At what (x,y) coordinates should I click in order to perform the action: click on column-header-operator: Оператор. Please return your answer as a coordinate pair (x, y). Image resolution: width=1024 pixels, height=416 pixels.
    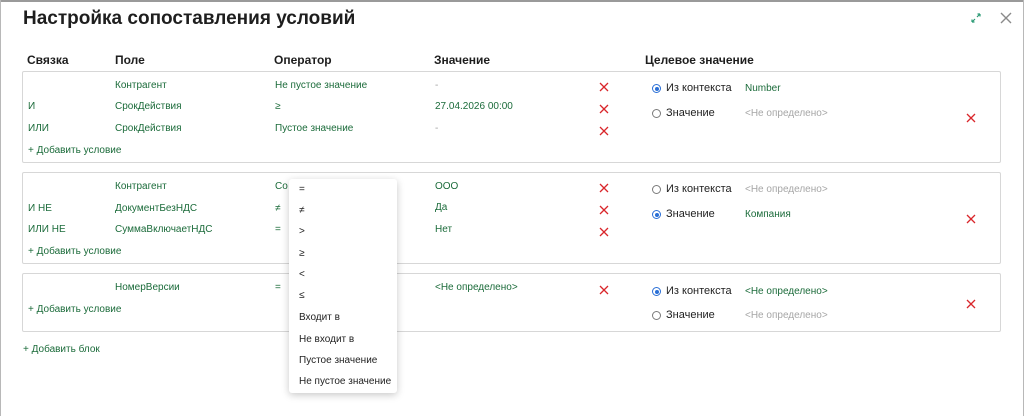
    Looking at the image, I should click on (303, 60).